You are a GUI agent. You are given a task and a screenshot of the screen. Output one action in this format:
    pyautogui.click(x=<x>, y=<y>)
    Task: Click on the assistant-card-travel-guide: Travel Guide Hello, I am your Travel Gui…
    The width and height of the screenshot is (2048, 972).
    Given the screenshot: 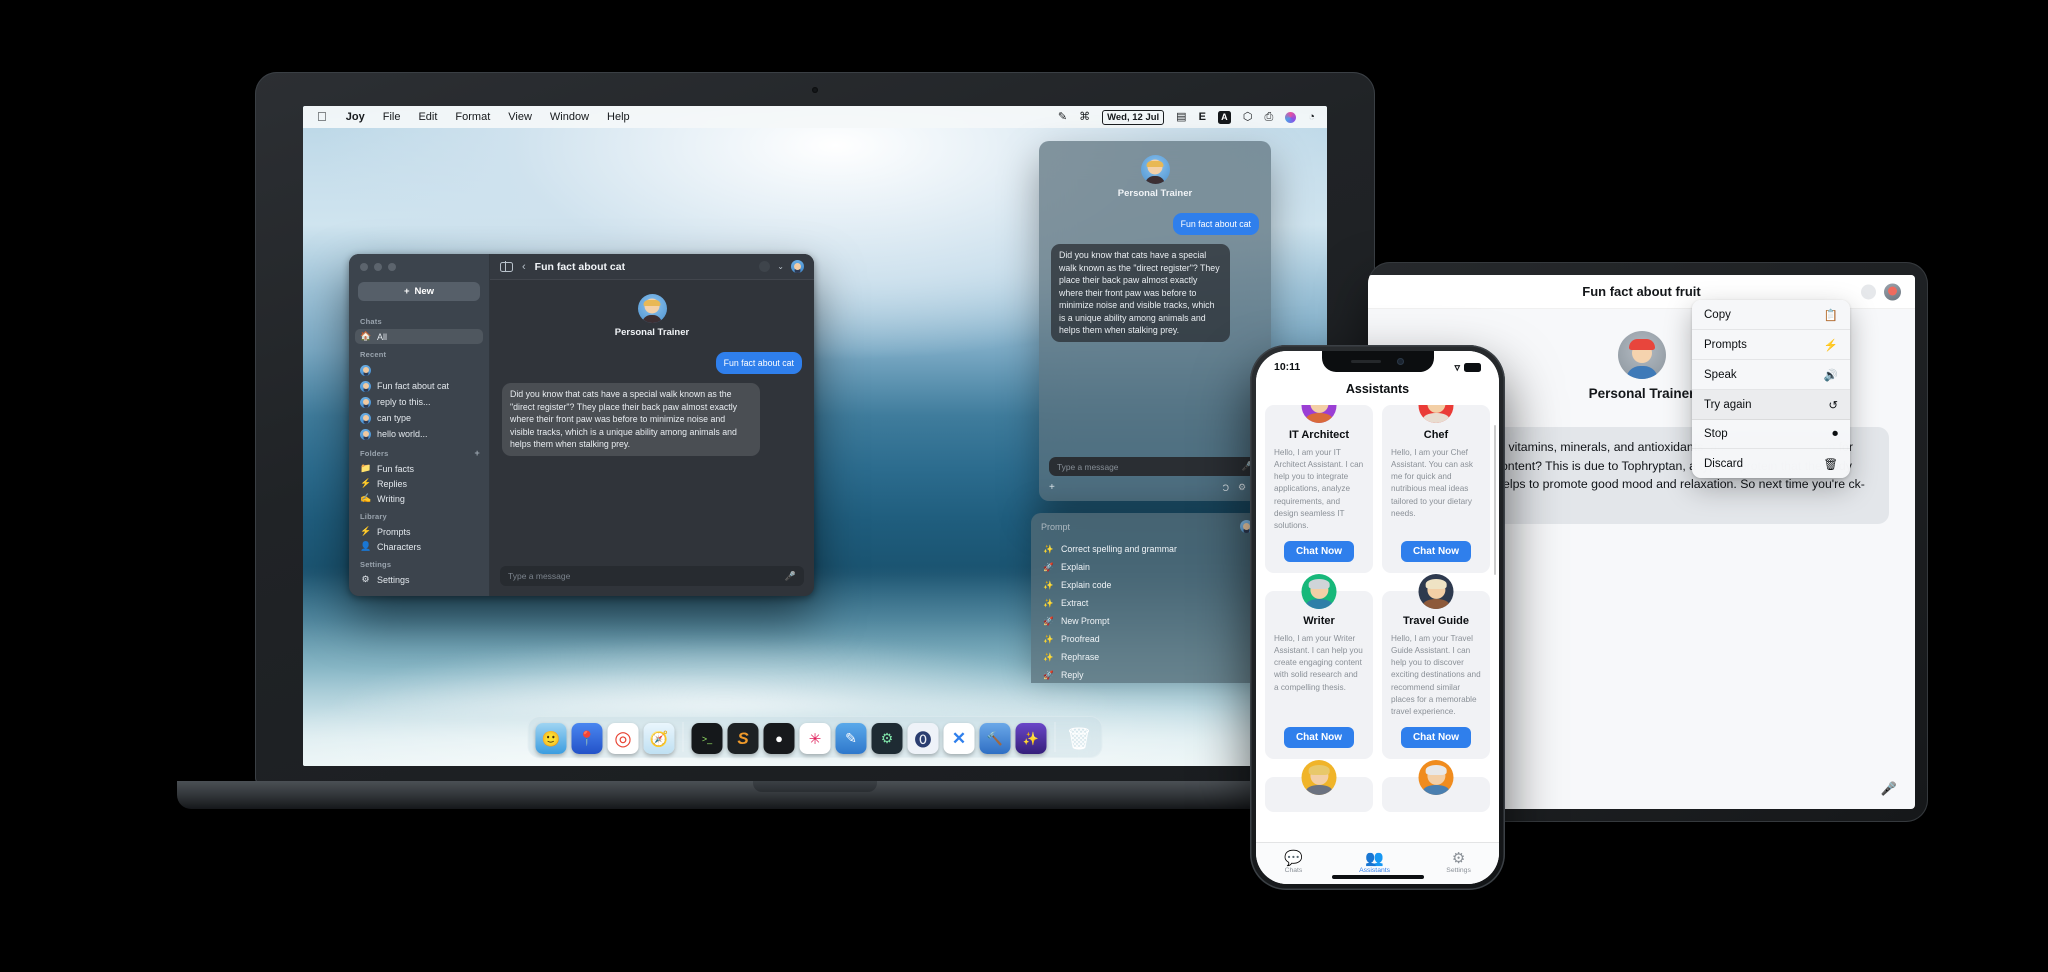 What is the action you would take?
    pyautogui.click(x=1436, y=666)
    